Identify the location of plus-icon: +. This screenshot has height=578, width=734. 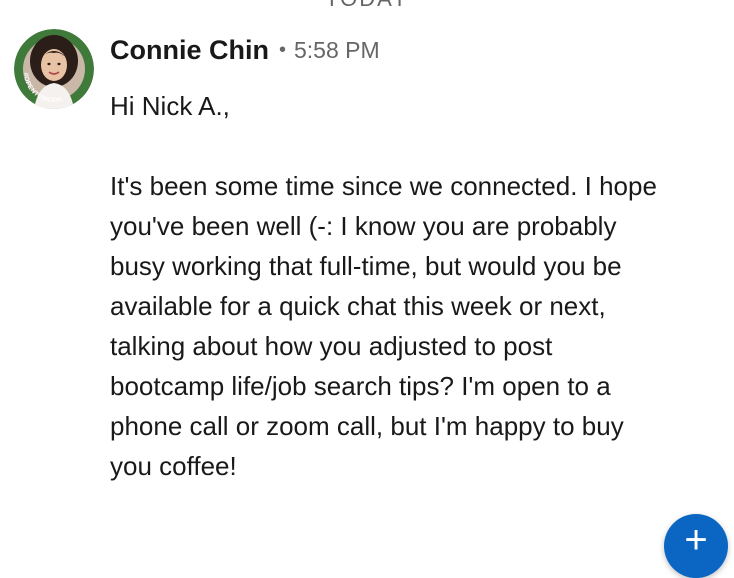
(696, 540).